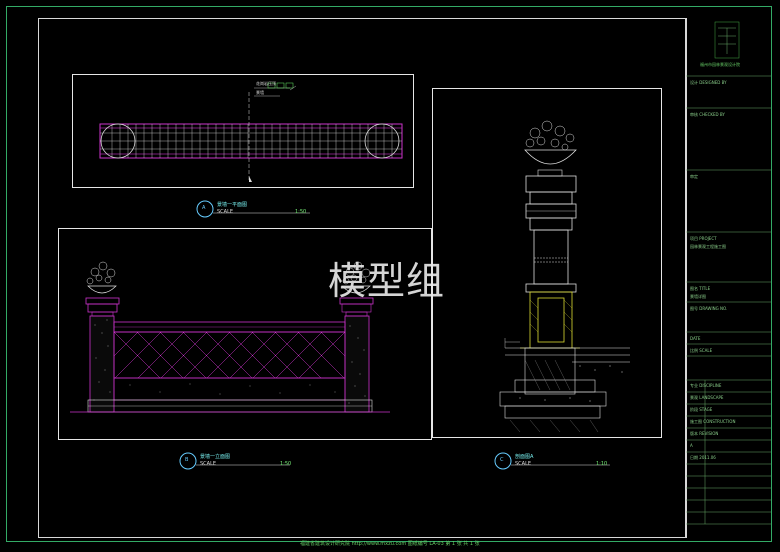 This screenshot has height=552, width=780. What do you see at coordinates (703, 457) in the screenshot?
I see `tb-row: 日期 2011.06` at bounding box center [703, 457].